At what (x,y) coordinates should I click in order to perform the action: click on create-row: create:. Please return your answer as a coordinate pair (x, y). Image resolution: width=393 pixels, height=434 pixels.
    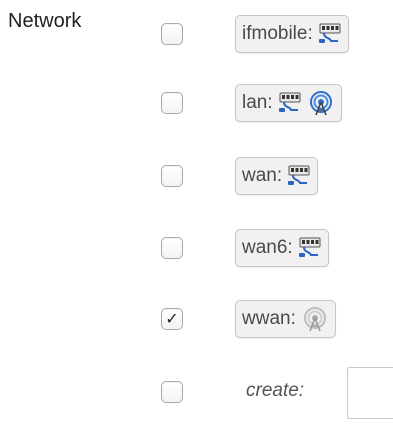
    Looking at the image, I should click on (196, 394).